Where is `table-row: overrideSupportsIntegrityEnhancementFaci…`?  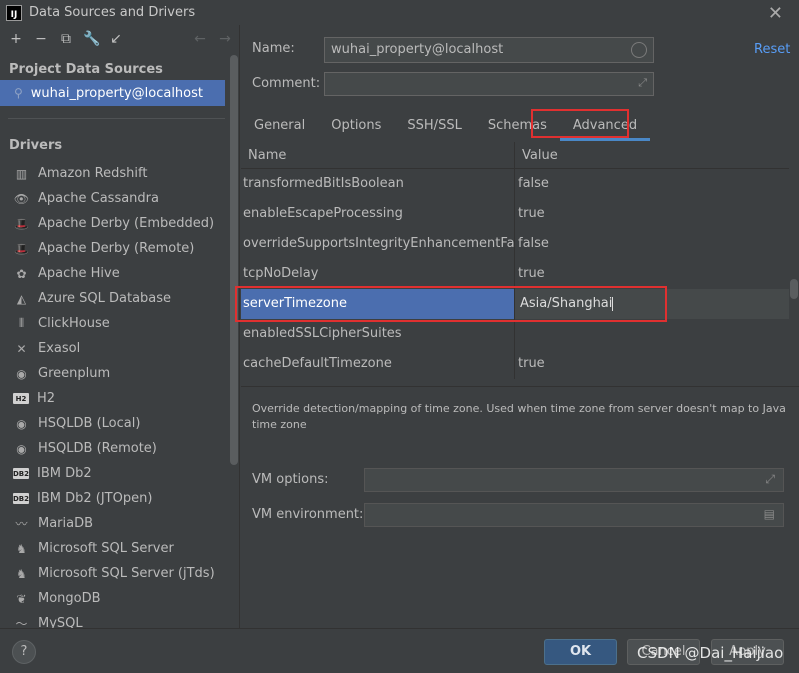
table-row: overrideSupportsIntegrityEnhancementFaci… is located at coordinates (515, 244).